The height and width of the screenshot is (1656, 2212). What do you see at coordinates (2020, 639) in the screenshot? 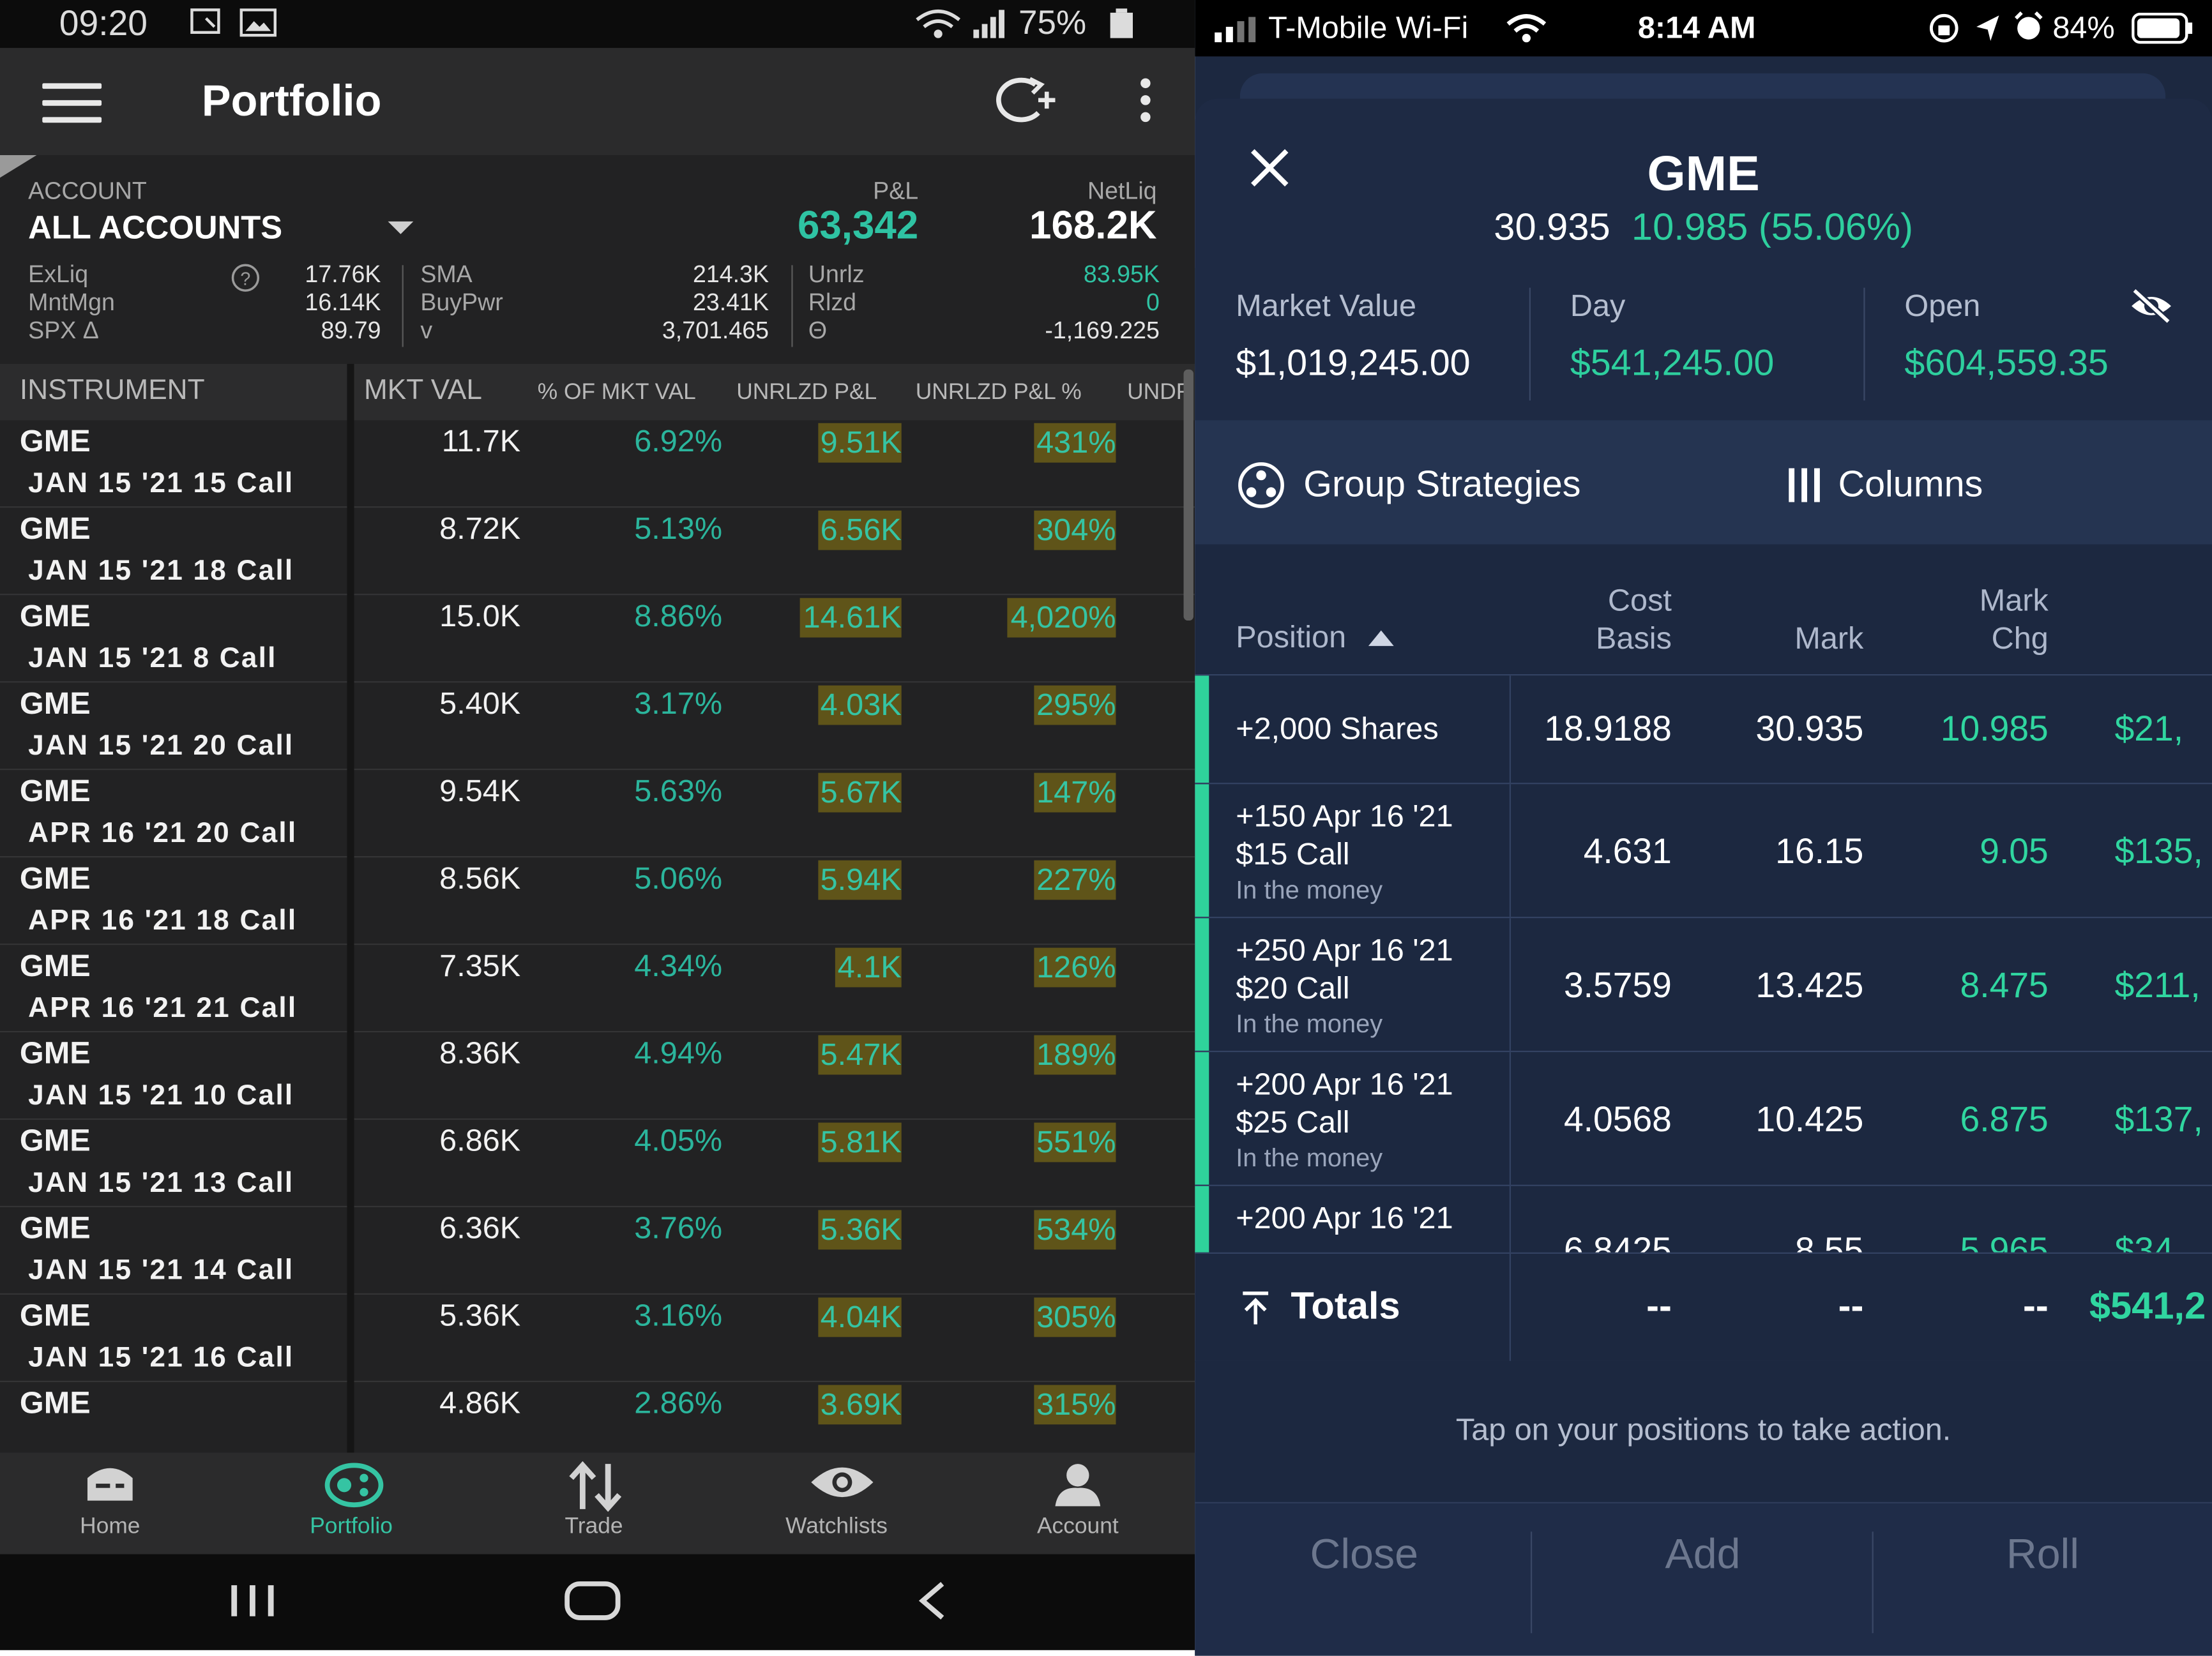
I see `col-mark-chg-line2: Chg` at bounding box center [2020, 639].